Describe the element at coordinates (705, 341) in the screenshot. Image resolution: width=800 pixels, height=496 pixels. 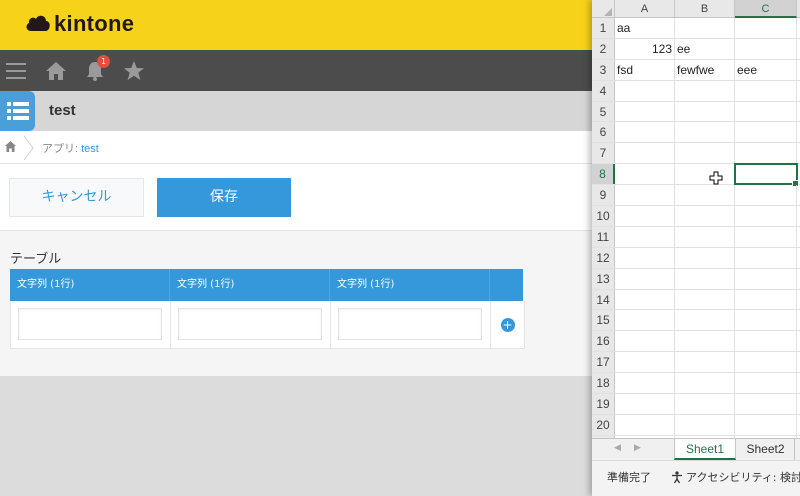
I see `cell-b16` at that location.